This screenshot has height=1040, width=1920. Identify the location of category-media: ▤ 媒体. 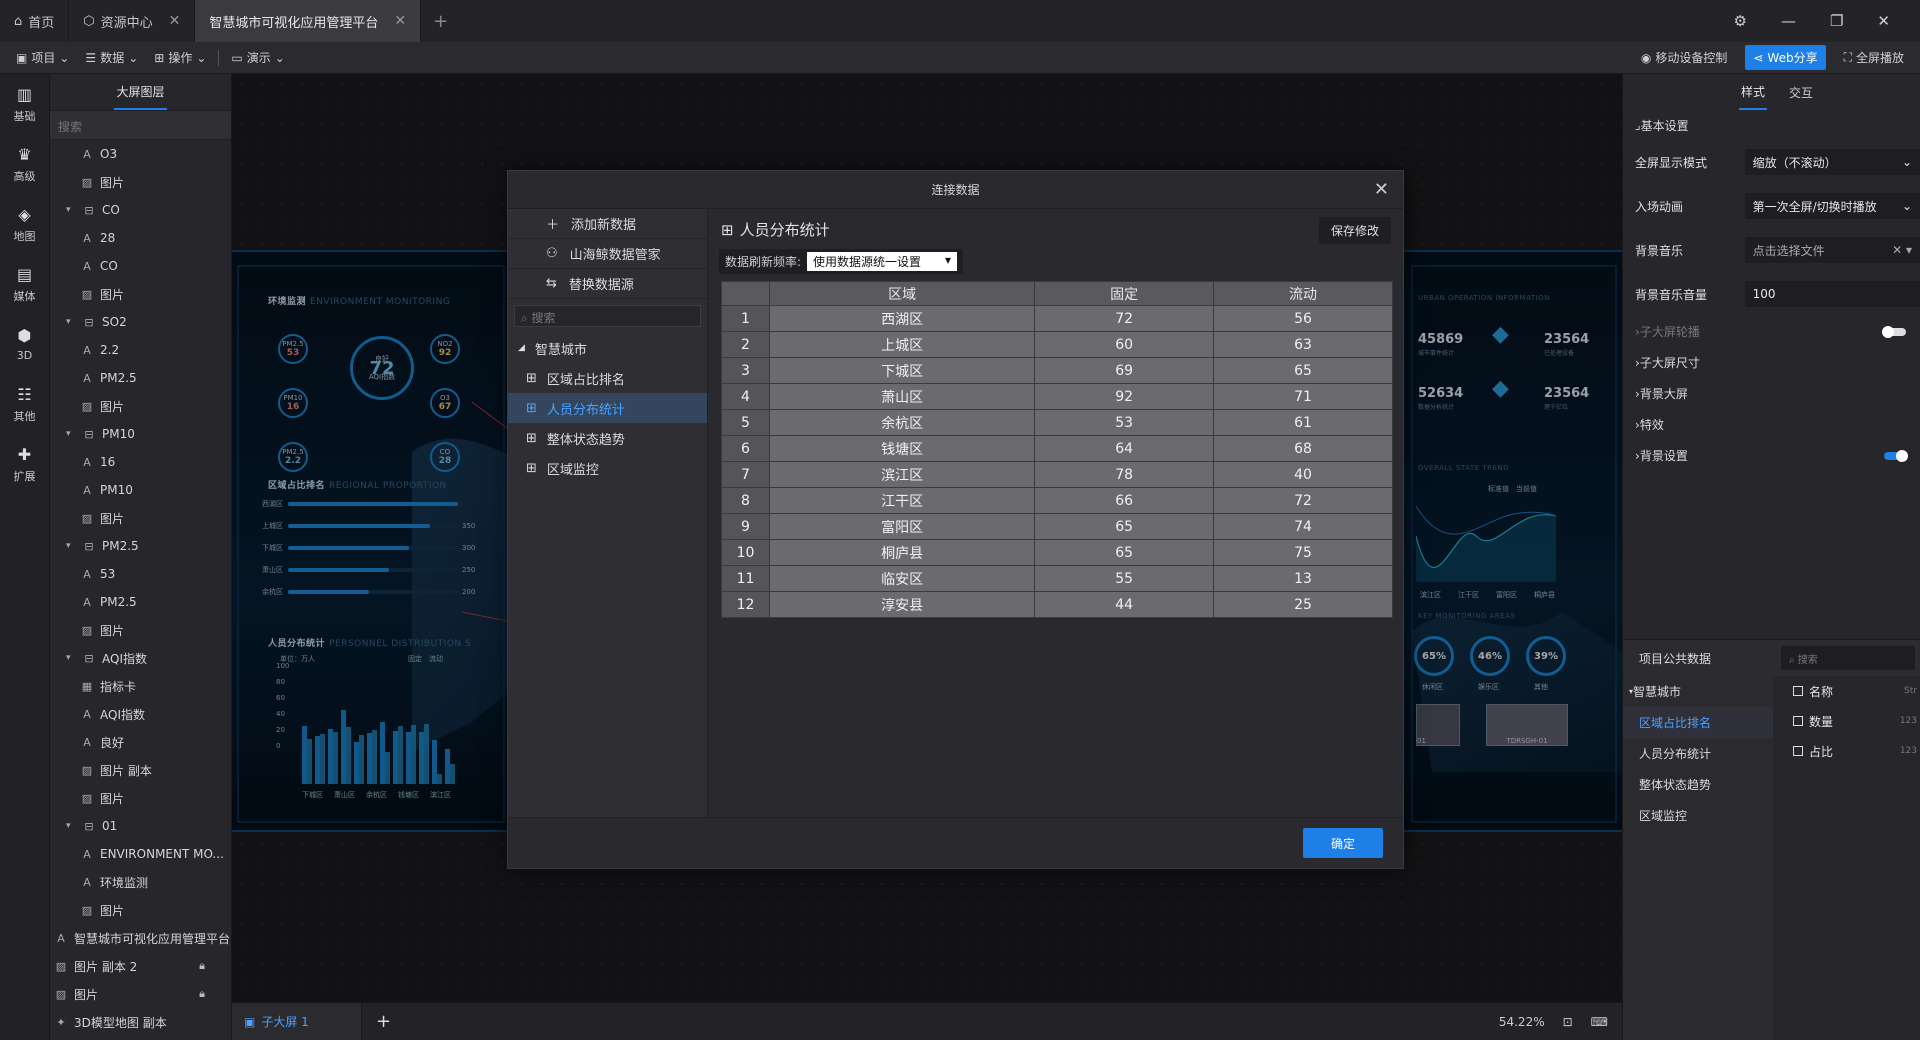
(24, 284).